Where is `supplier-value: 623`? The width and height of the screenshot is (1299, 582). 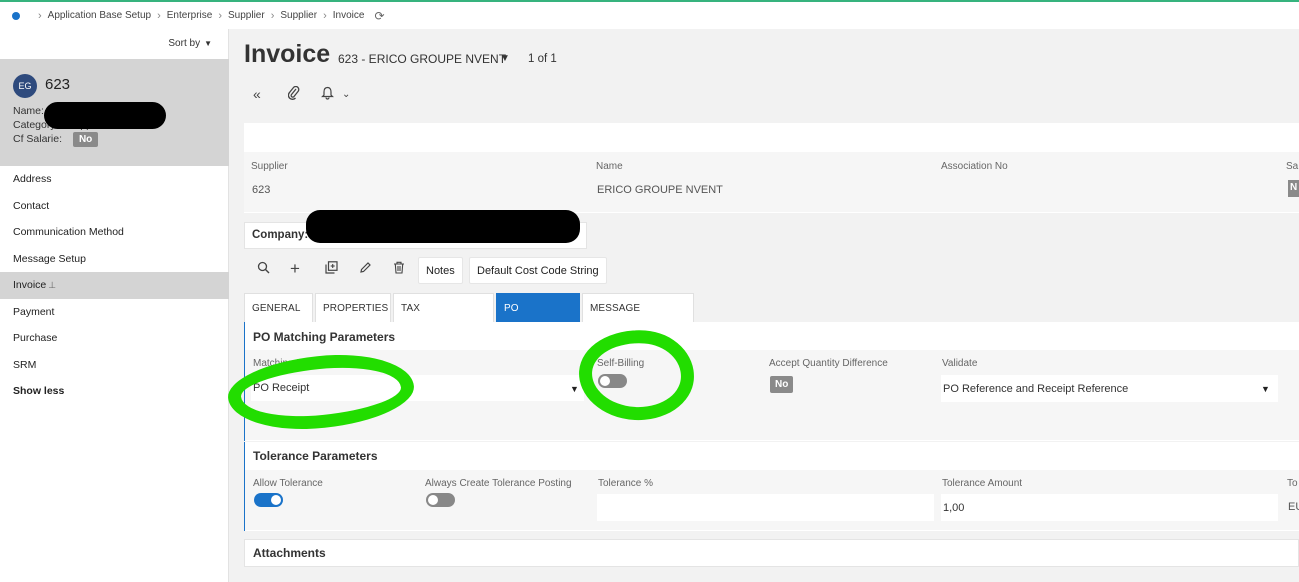
supplier-value: 623 is located at coordinates (261, 190).